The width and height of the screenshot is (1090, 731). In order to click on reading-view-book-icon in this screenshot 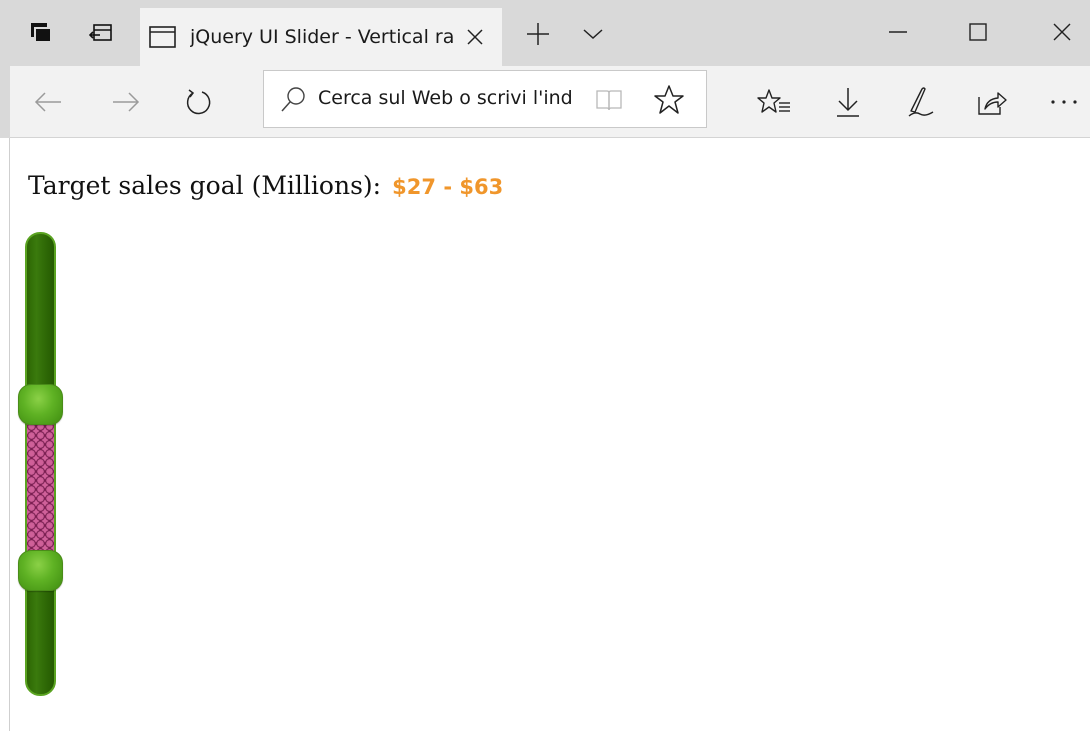, I will do `click(609, 100)`.